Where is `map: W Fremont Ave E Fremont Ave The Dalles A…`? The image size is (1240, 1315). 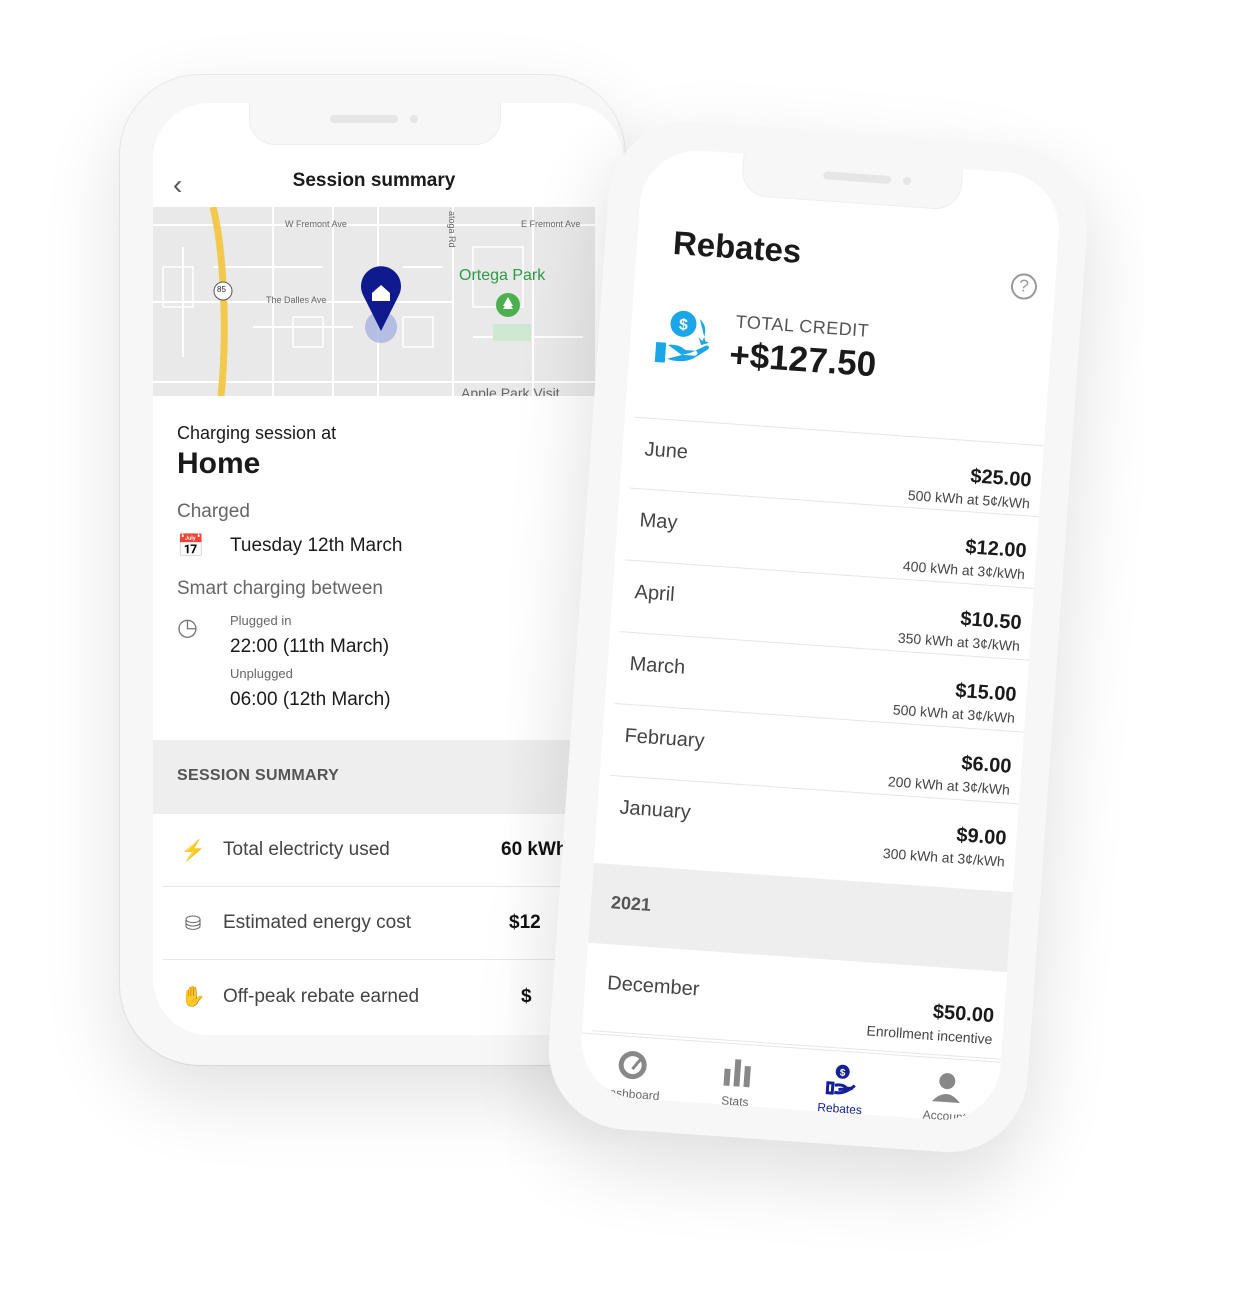 map: W Fremont Ave E Fremont Ave The Dalles A… is located at coordinates (374, 301).